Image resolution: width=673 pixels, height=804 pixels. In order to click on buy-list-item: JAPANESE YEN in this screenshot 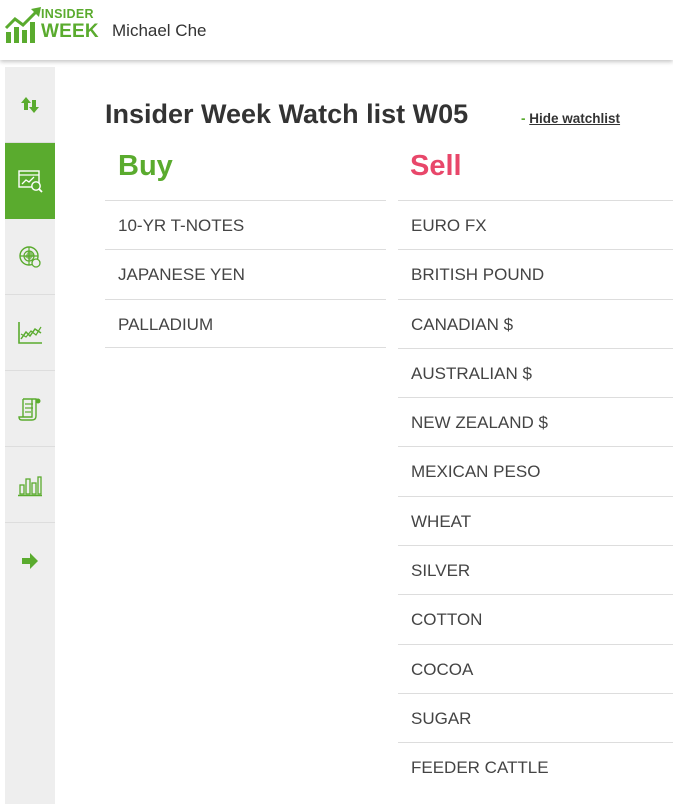, I will do `click(245, 273)`.